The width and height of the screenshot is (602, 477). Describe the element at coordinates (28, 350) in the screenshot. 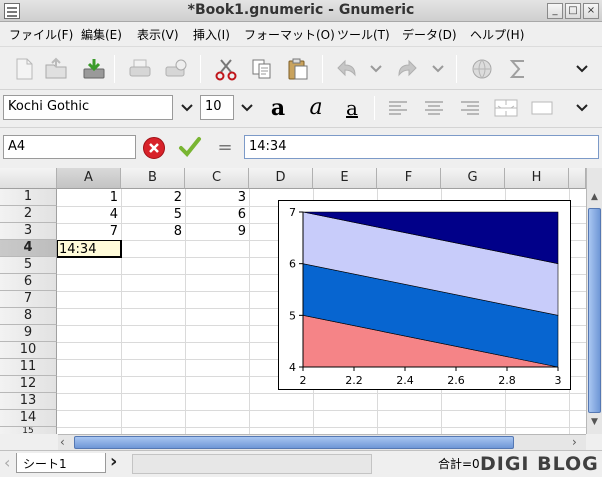

I see `row-header-10: 10` at that location.